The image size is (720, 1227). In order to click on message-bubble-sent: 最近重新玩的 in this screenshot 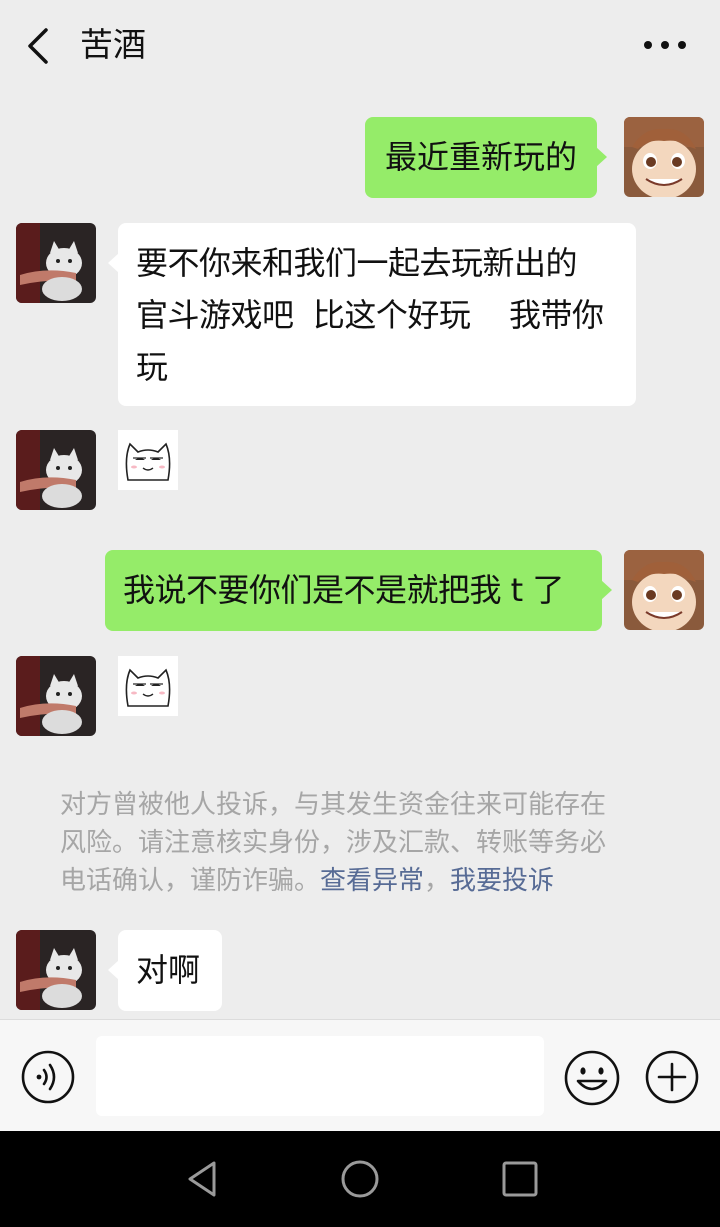, I will do `click(486, 157)`.